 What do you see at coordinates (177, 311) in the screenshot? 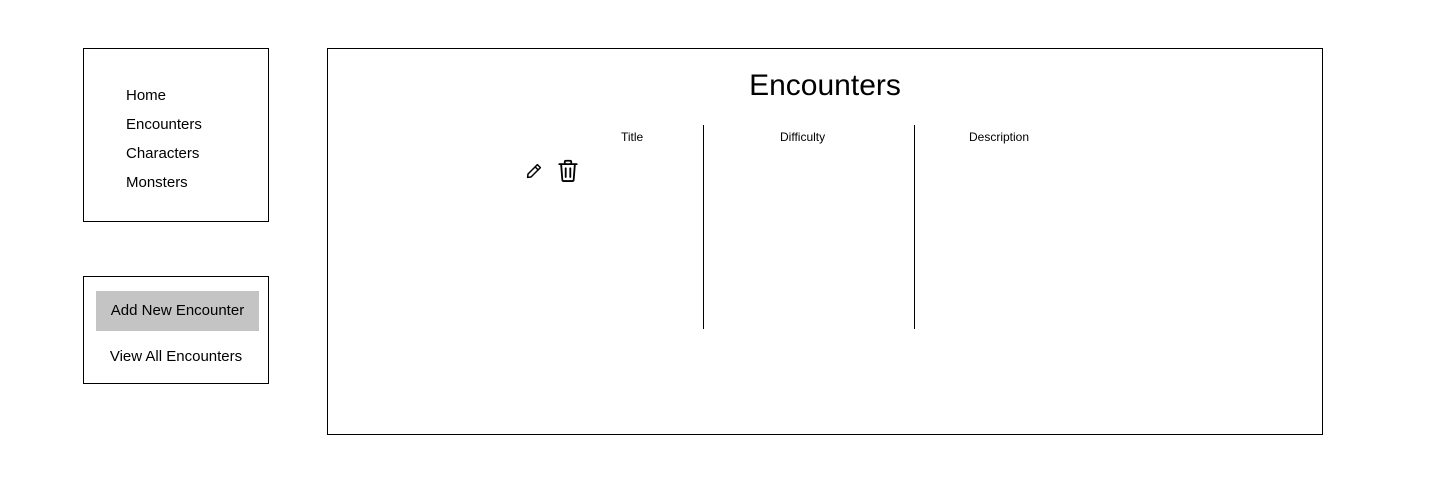
I see `add-new-encounter-button: Add New Encounter` at bounding box center [177, 311].